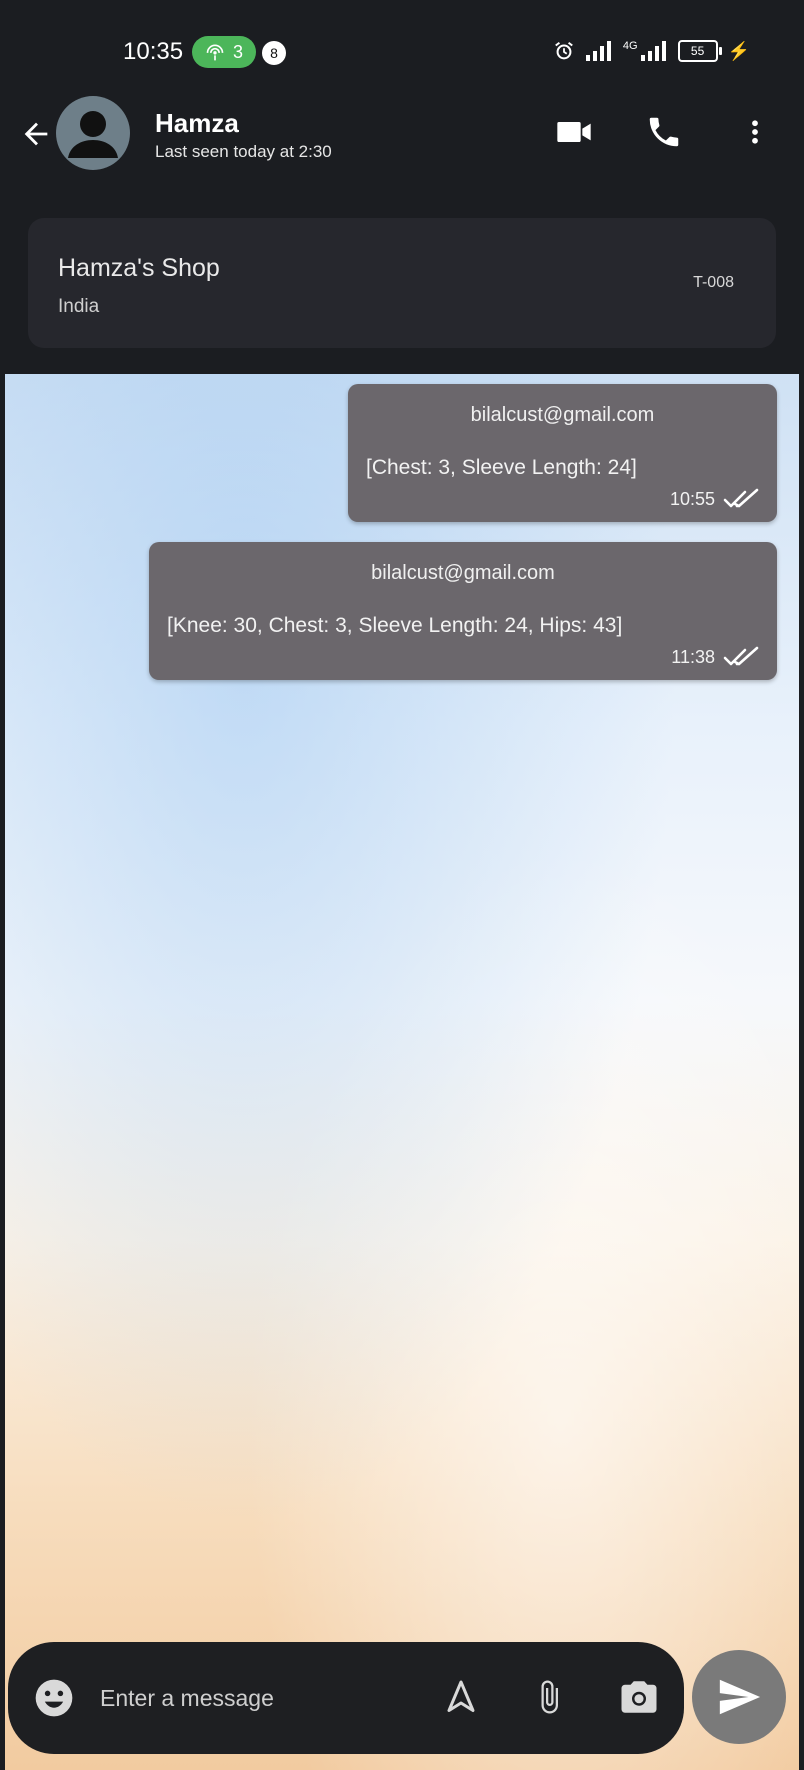  What do you see at coordinates (237, 51) in the screenshot?
I see `hotspot-count: 3` at bounding box center [237, 51].